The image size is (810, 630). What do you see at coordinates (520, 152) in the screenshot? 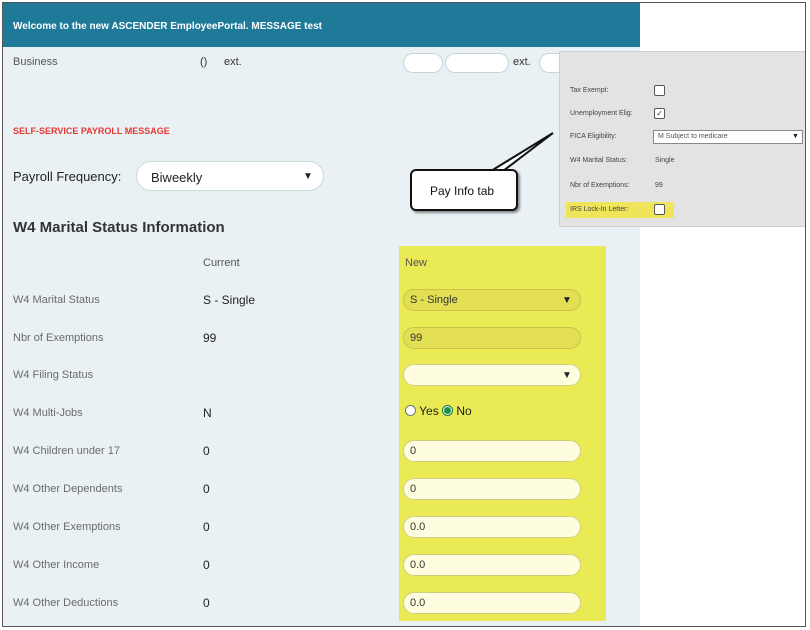
I see `callout-pointer` at bounding box center [520, 152].